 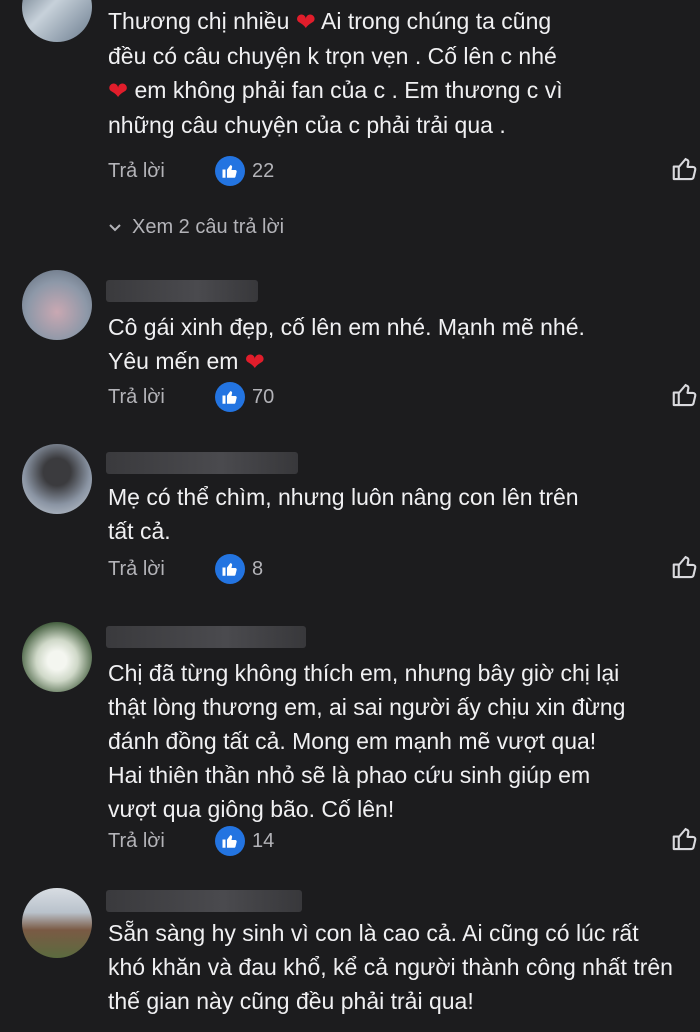 I want to click on comment-actions: Trả lời 70, so click(x=402, y=397).